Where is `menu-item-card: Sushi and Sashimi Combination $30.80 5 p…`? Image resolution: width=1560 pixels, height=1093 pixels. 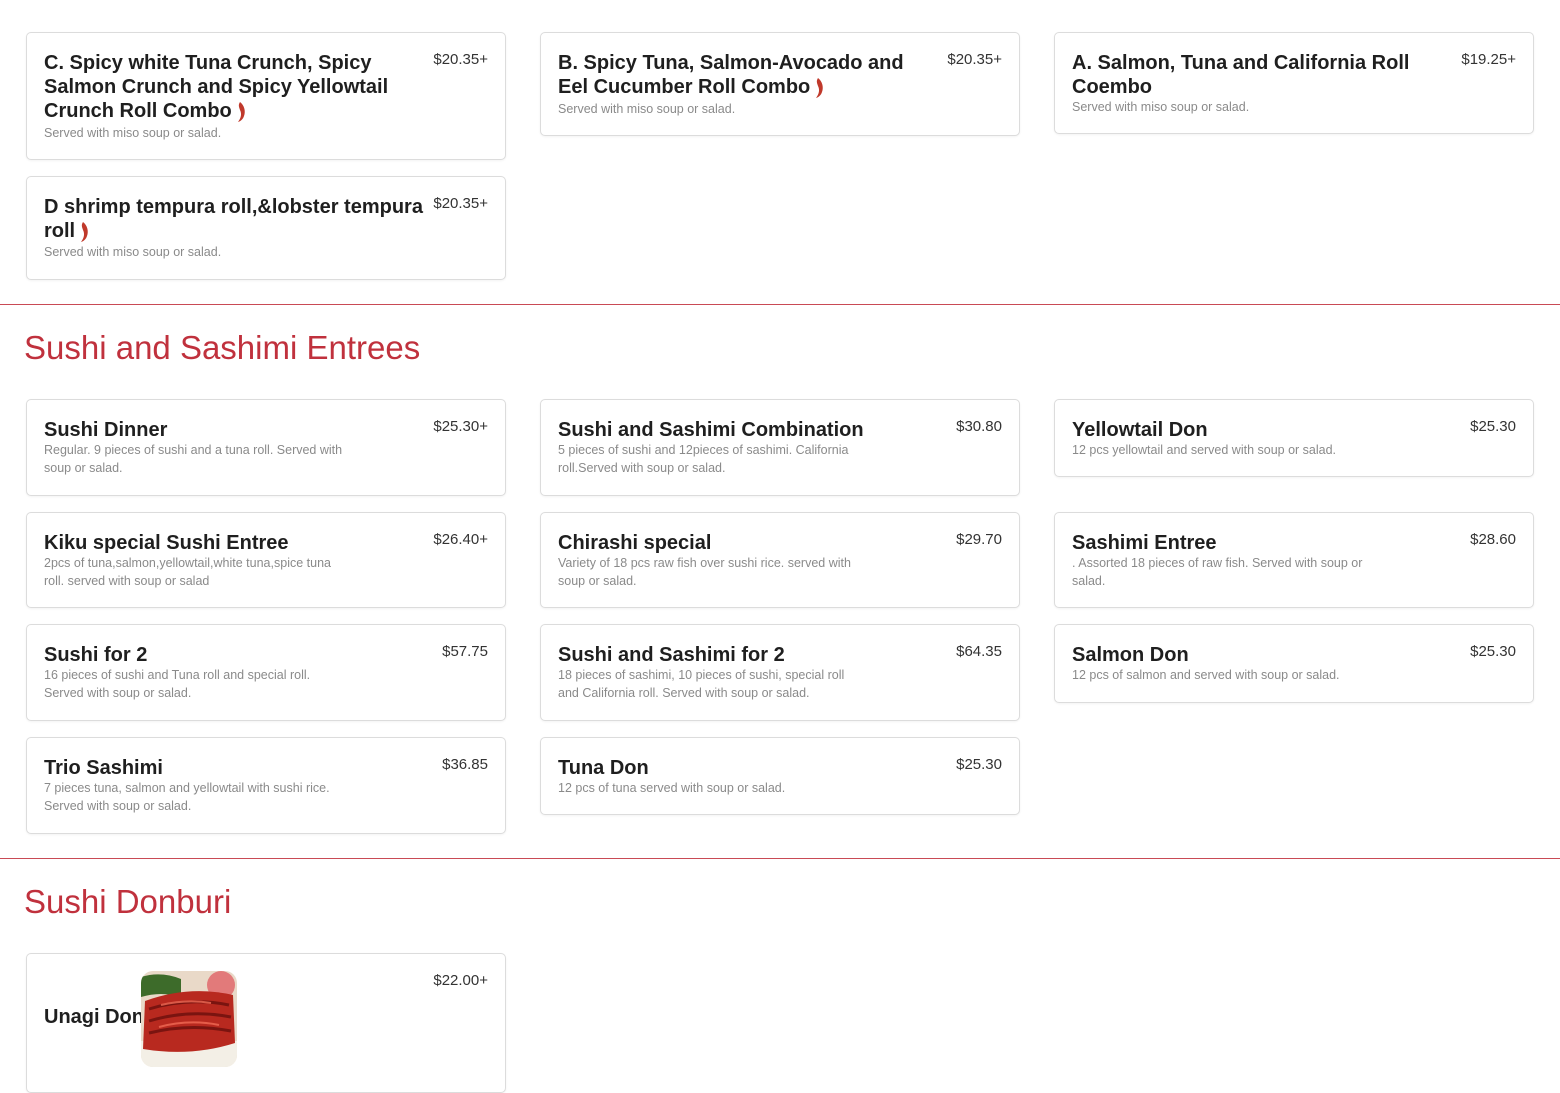 menu-item-card: Sushi and Sashimi Combination $30.80 5 p… is located at coordinates (780, 447).